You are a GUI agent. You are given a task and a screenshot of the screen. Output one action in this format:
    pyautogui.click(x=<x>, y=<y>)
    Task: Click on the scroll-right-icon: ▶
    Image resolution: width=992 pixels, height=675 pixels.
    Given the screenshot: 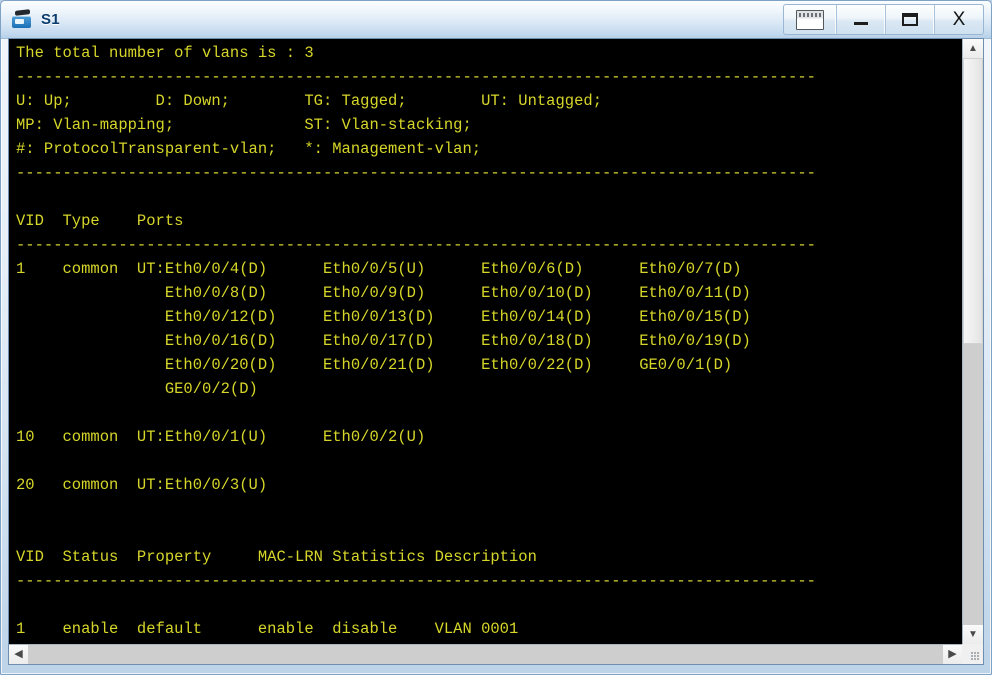 What is the action you would take?
    pyautogui.click(x=952, y=654)
    